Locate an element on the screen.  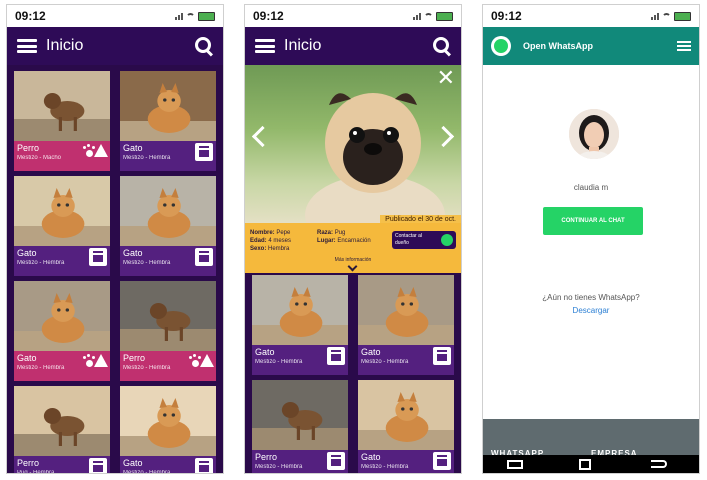
sexo-label: Sexo: is located at coordinates (258, 249).